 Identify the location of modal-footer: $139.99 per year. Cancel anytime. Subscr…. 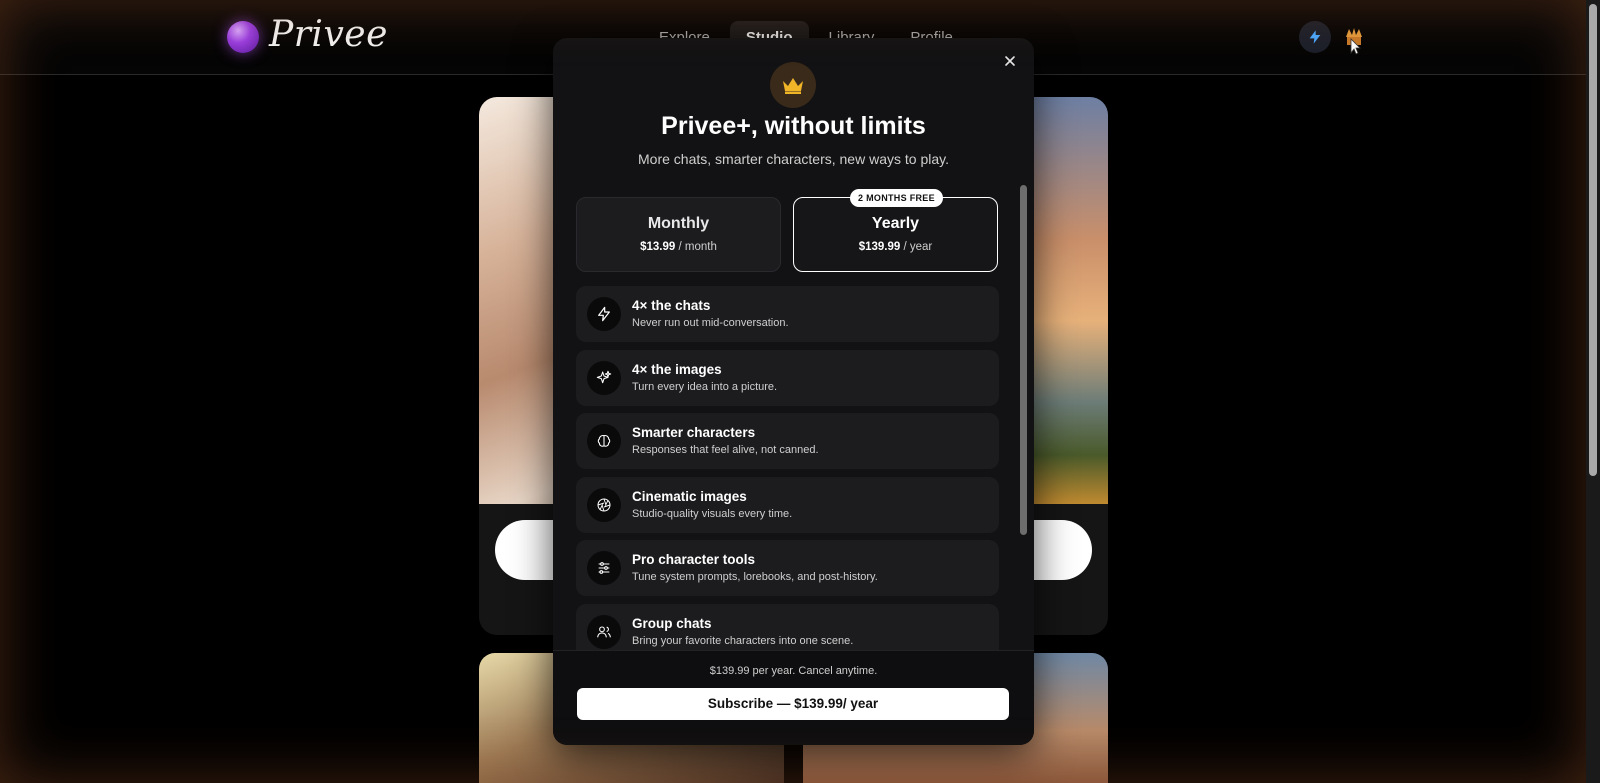
(793, 697).